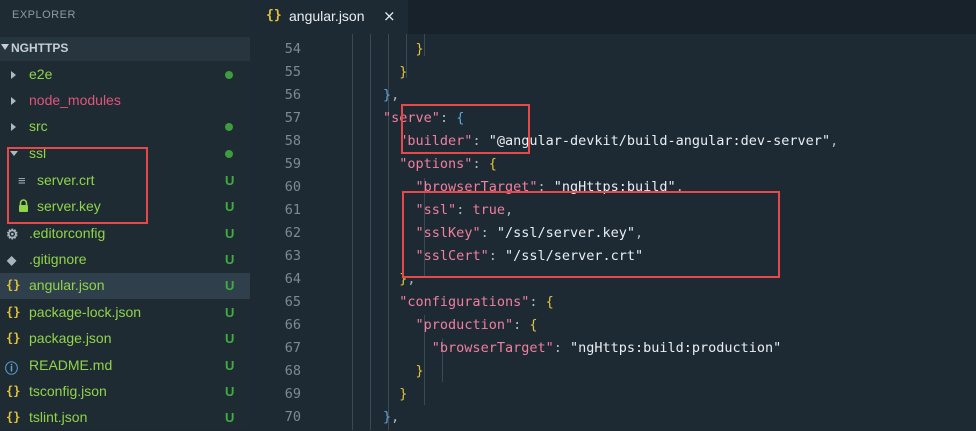 This screenshot has height=431, width=976. What do you see at coordinates (613, 302) in the screenshot?
I see `code-line: 65 "configurations": {` at bounding box center [613, 302].